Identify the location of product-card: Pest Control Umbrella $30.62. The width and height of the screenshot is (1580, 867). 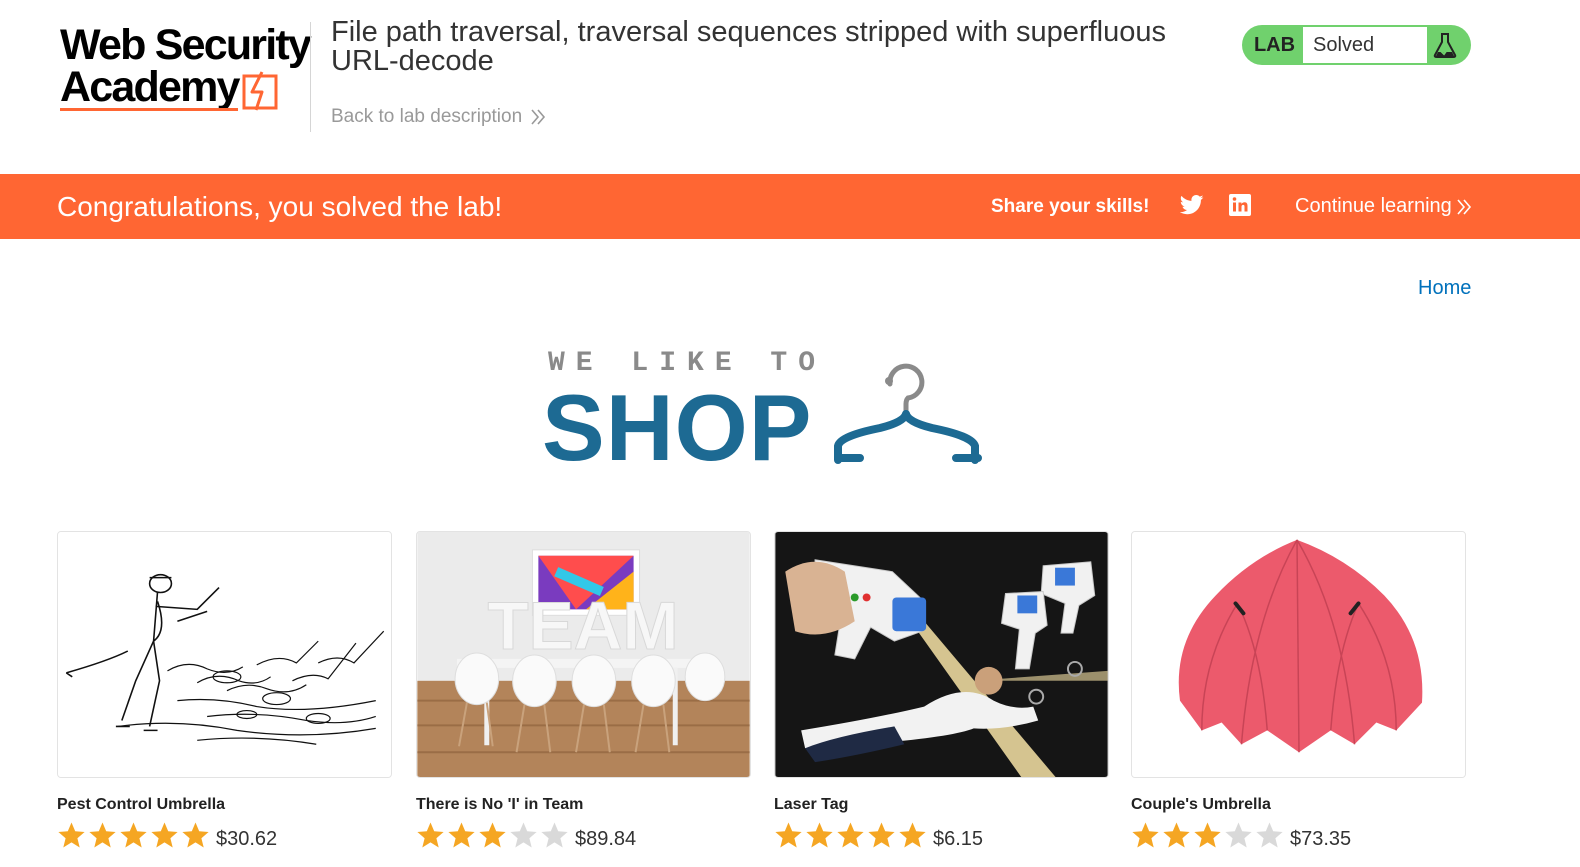
(224, 690).